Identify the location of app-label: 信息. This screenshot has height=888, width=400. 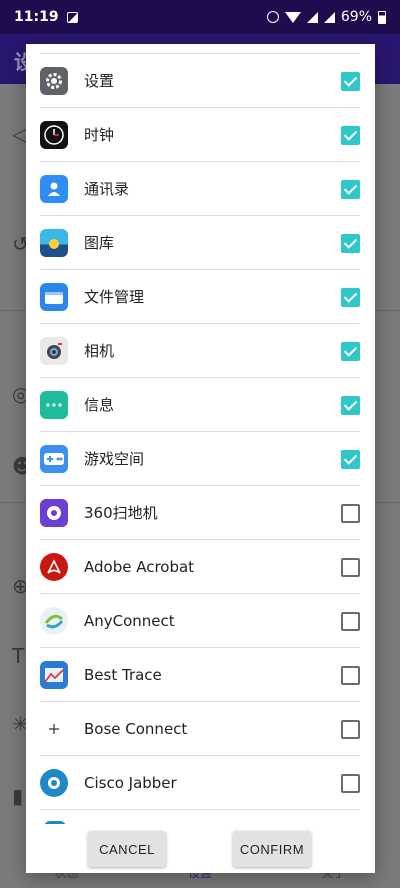
(99, 405).